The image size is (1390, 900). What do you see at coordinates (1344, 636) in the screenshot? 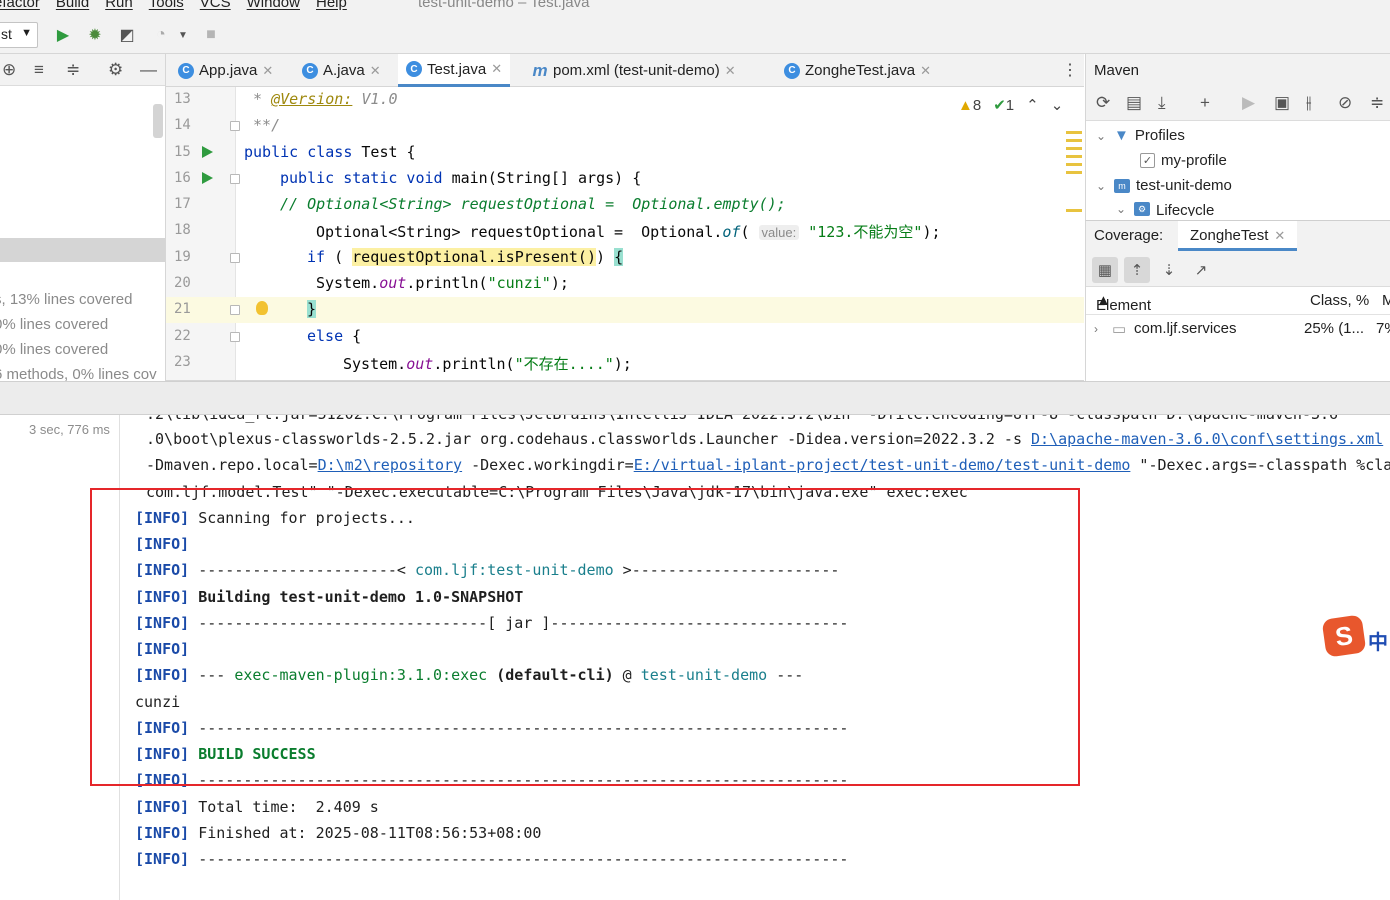
I see `ime-logo-icon: S` at bounding box center [1344, 636].